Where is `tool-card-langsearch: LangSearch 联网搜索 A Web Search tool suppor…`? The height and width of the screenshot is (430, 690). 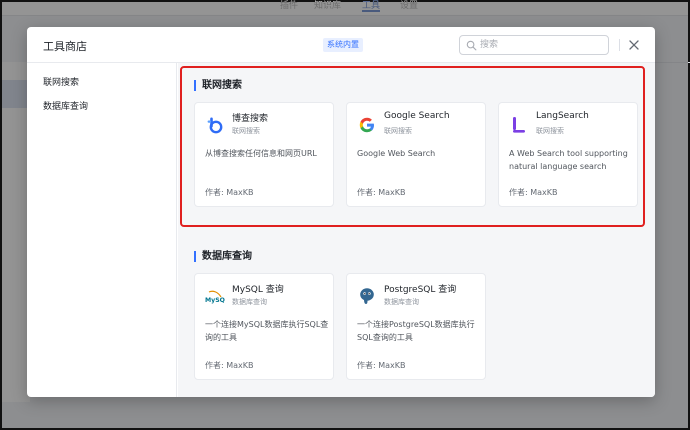 tool-card-langsearch: LangSearch 联网搜索 A Web Search tool suppor… is located at coordinates (568, 154).